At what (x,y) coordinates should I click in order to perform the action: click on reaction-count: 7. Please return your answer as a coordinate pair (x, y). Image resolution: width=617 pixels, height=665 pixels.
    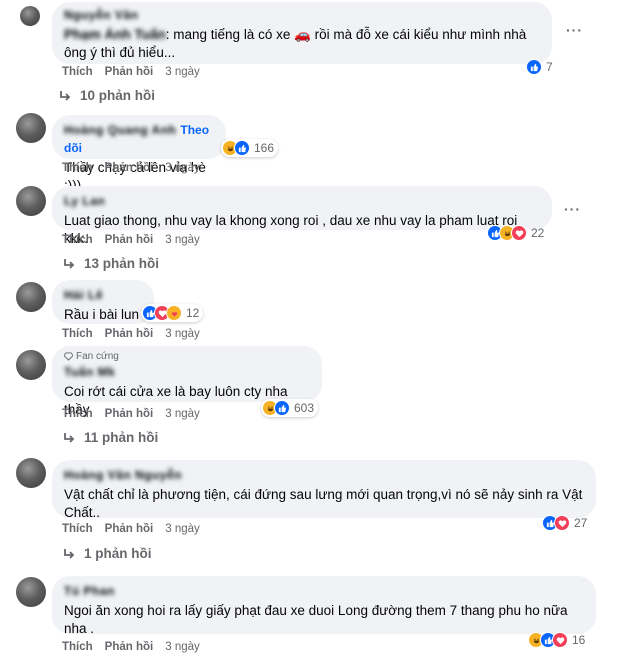
    Looking at the image, I should click on (549, 67).